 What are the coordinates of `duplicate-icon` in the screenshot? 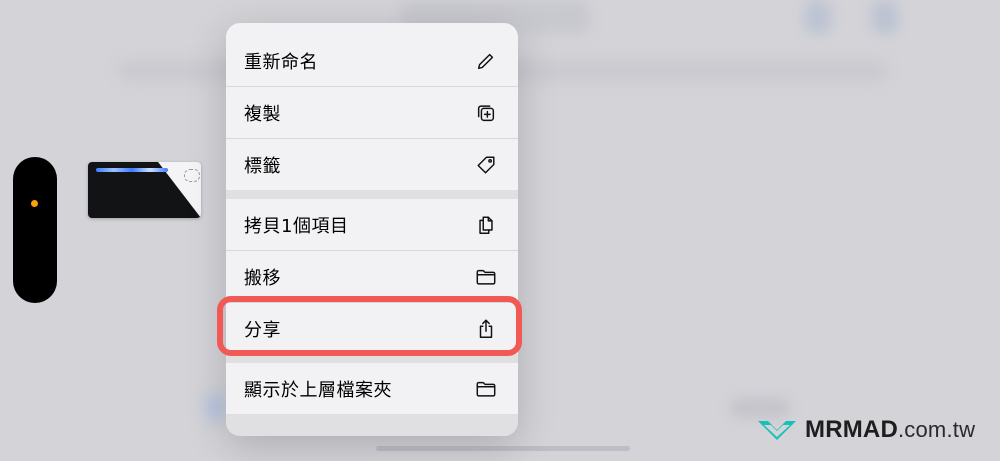 It's located at (486, 113).